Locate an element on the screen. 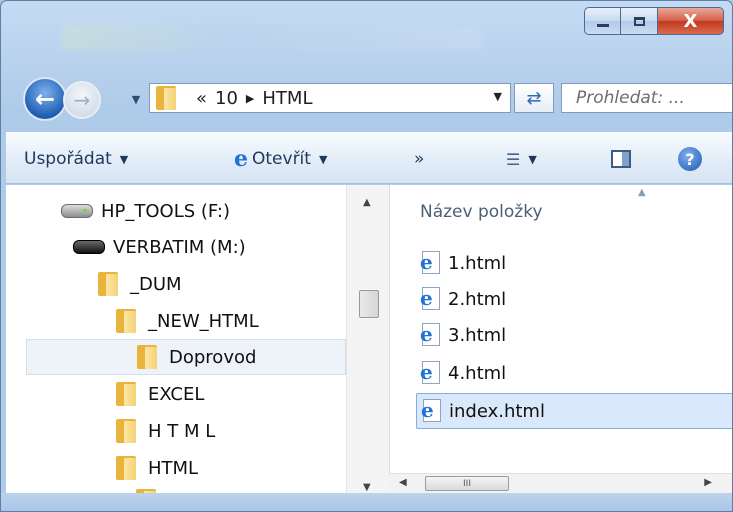 This screenshot has height=512, width=733. file-item: e 1.html is located at coordinates (463, 263).